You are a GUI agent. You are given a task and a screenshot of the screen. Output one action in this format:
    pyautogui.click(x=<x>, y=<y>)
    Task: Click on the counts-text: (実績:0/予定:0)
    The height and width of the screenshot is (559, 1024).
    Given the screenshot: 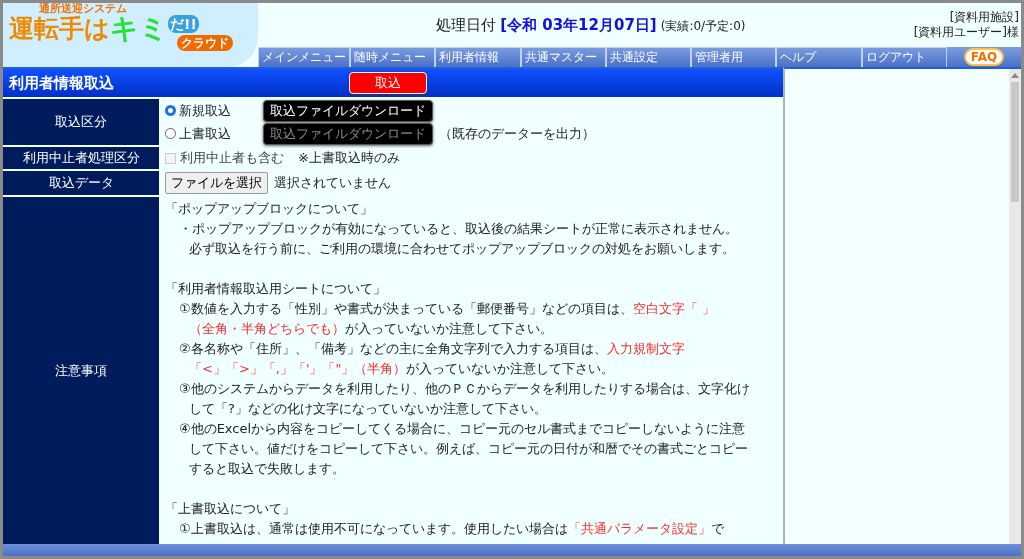 What is the action you would take?
    pyautogui.click(x=703, y=26)
    